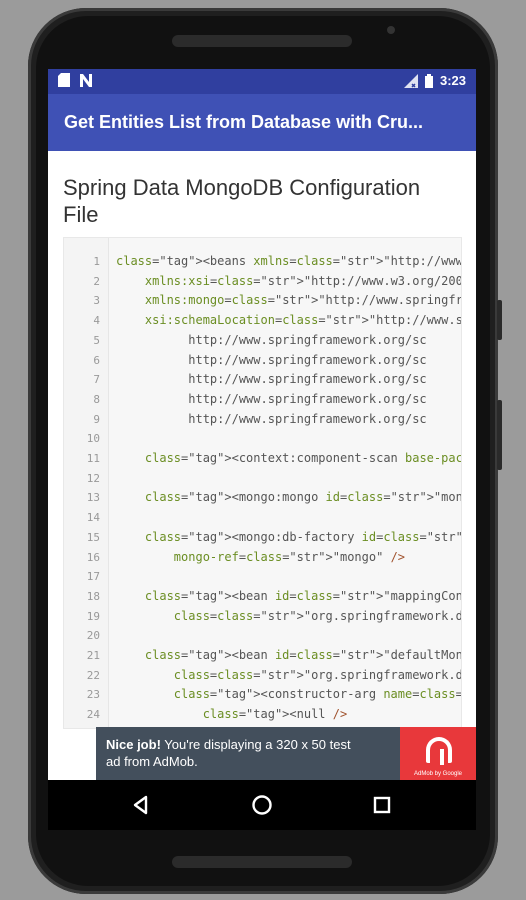 This screenshot has height=900, width=526. What do you see at coordinates (242, 201) in the screenshot?
I see `page-title: Spring Data MongoDB Configuration File` at bounding box center [242, 201].